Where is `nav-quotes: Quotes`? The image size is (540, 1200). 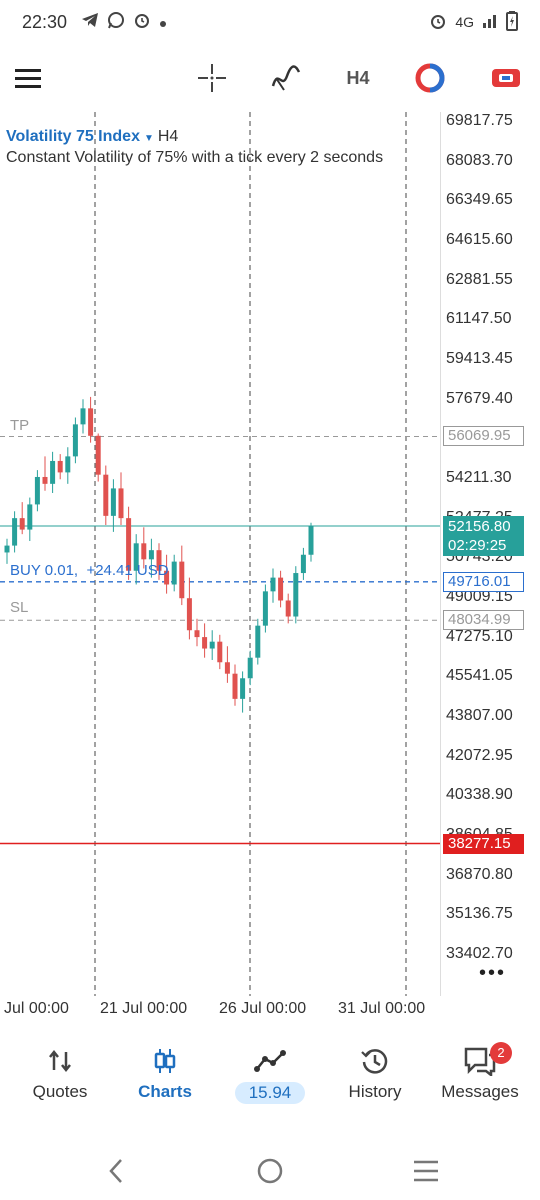 nav-quotes: Quotes is located at coordinates (60, 1080).